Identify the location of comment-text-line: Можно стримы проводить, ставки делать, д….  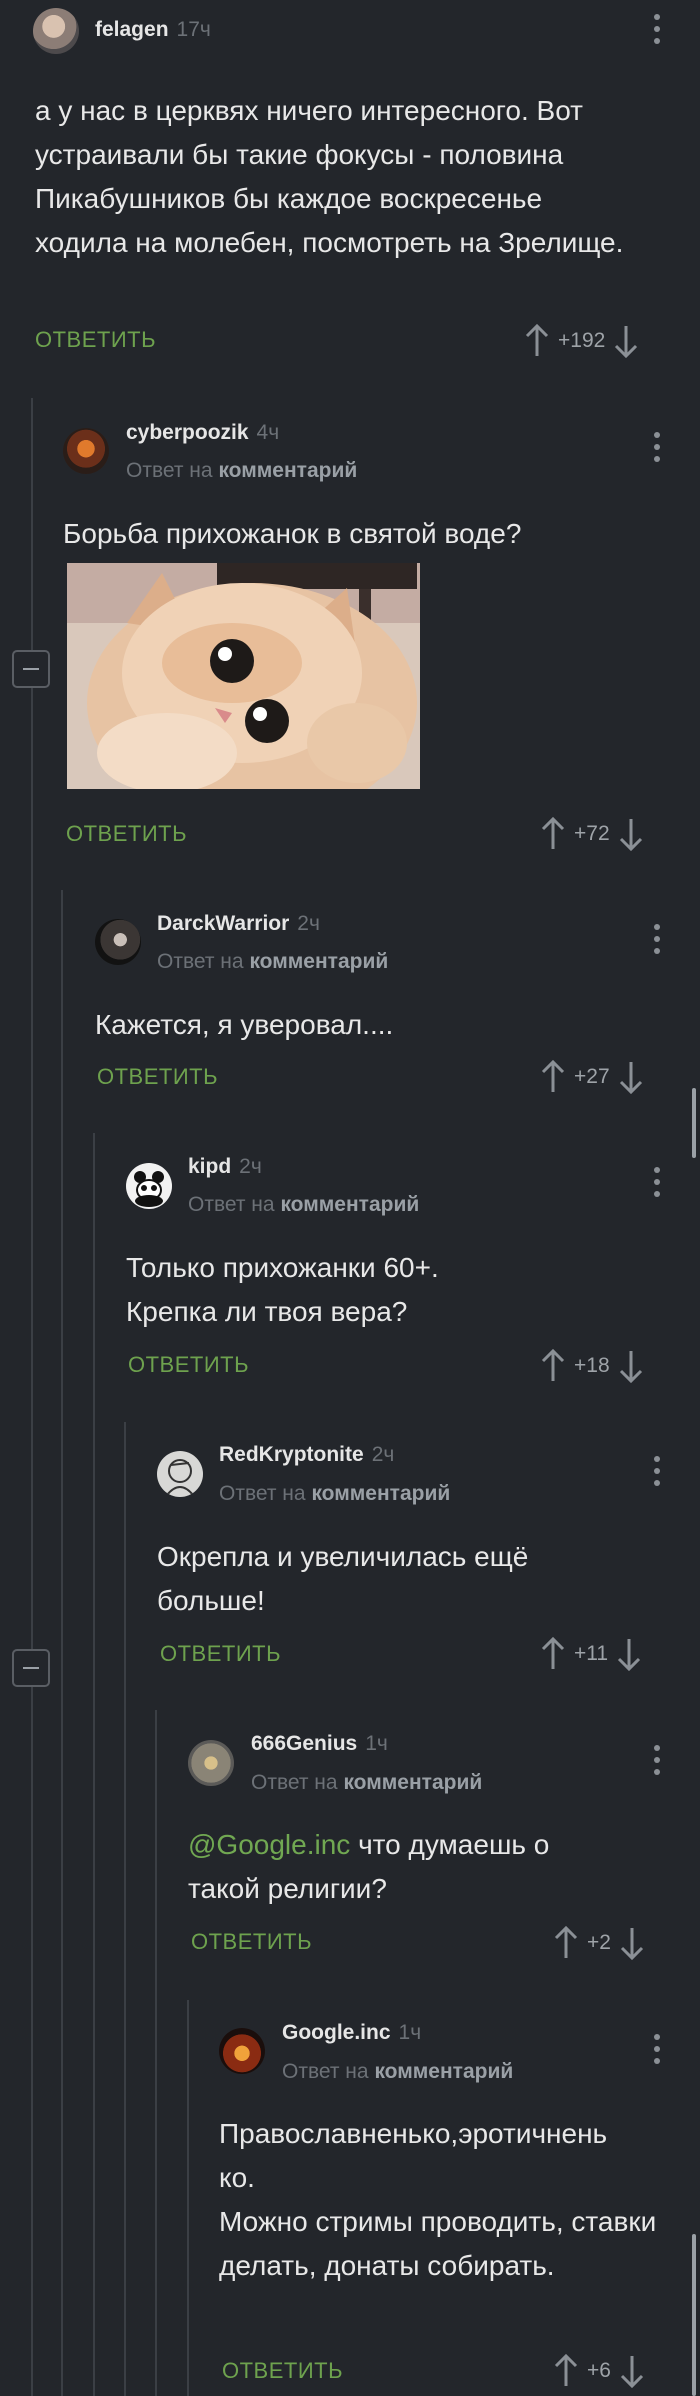
(438, 2243).